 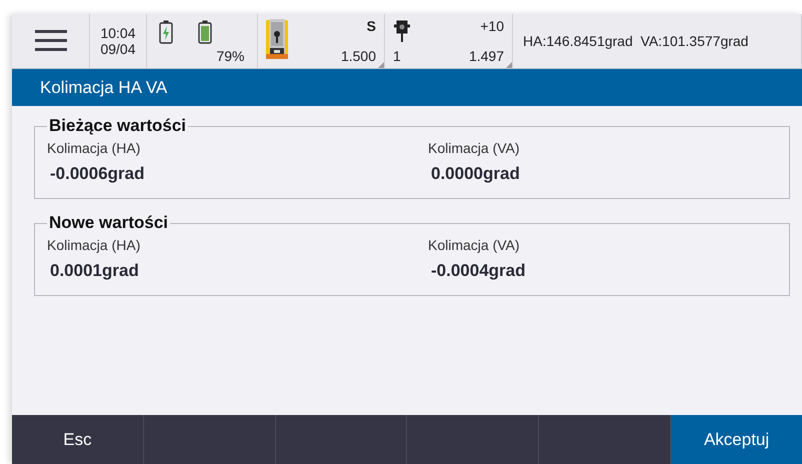 I want to click on prism-offset: +10, so click(x=492, y=26).